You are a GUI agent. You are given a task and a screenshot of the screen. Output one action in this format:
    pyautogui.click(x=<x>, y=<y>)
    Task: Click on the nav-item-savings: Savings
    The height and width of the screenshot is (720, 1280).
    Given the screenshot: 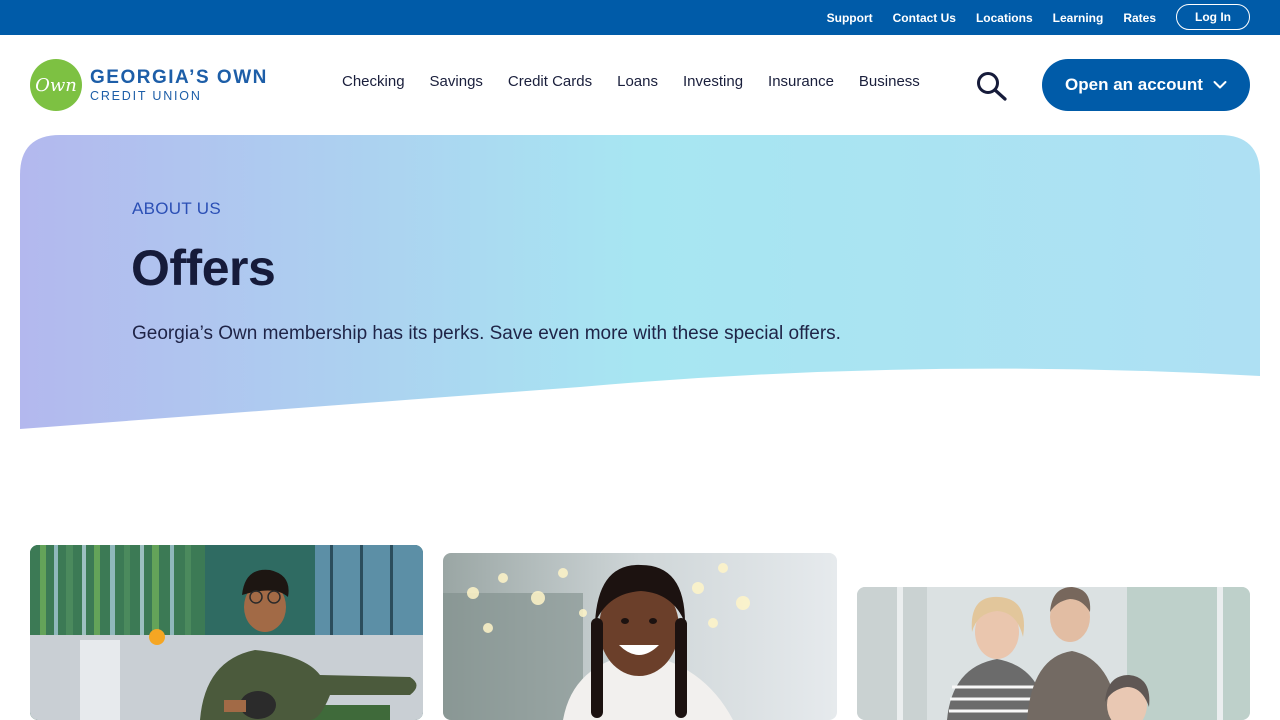 What is the action you would take?
    pyautogui.click(x=456, y=81)
    